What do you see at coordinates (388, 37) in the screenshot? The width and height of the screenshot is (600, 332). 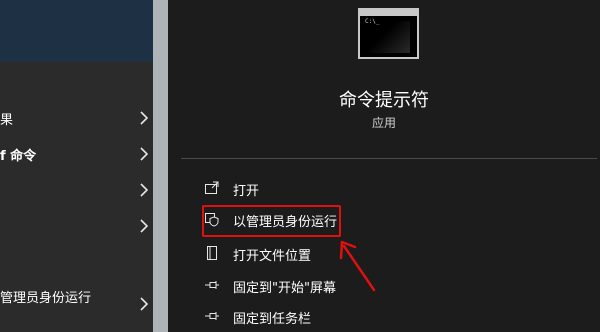 I see `screen-glow` at bounding box center [388, 37].